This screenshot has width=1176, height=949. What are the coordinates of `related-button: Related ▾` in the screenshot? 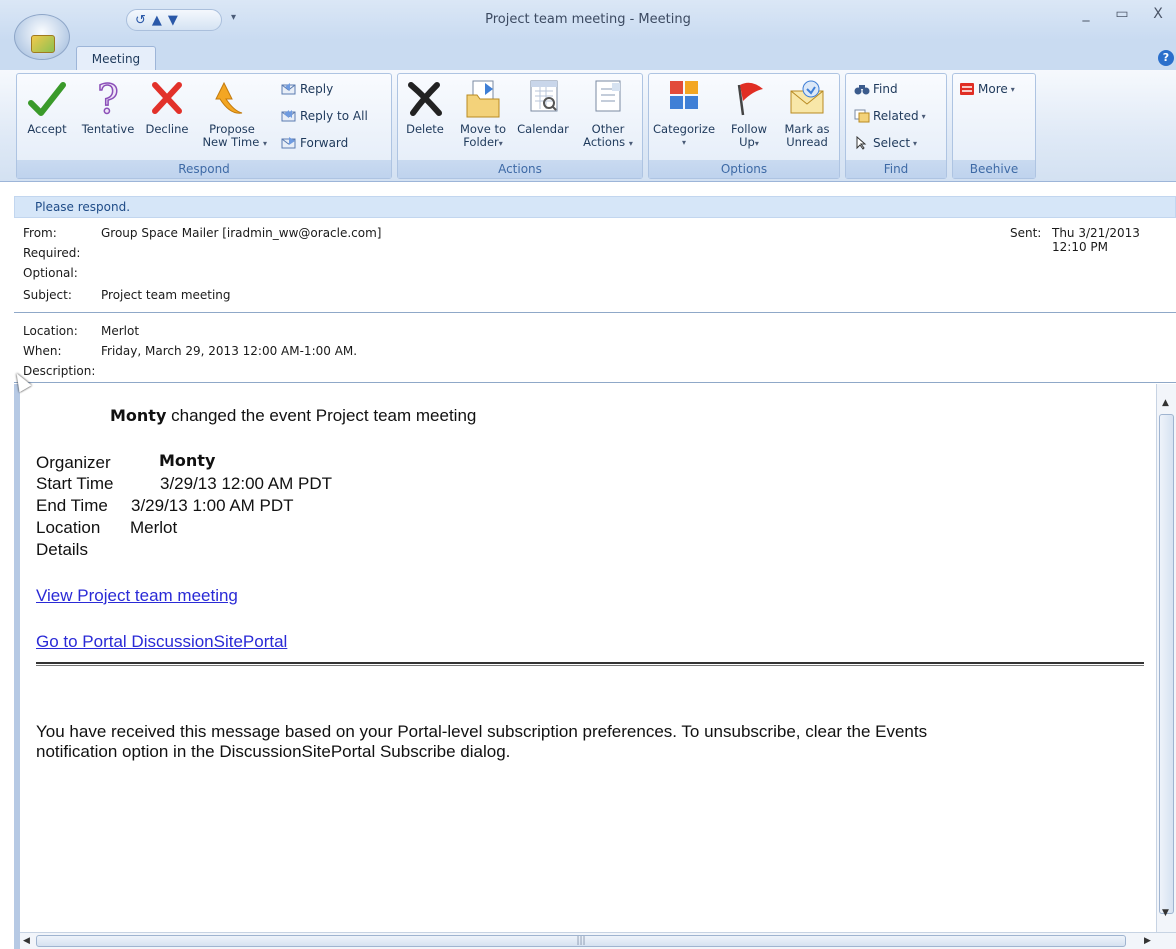 It's located at (890, 116).